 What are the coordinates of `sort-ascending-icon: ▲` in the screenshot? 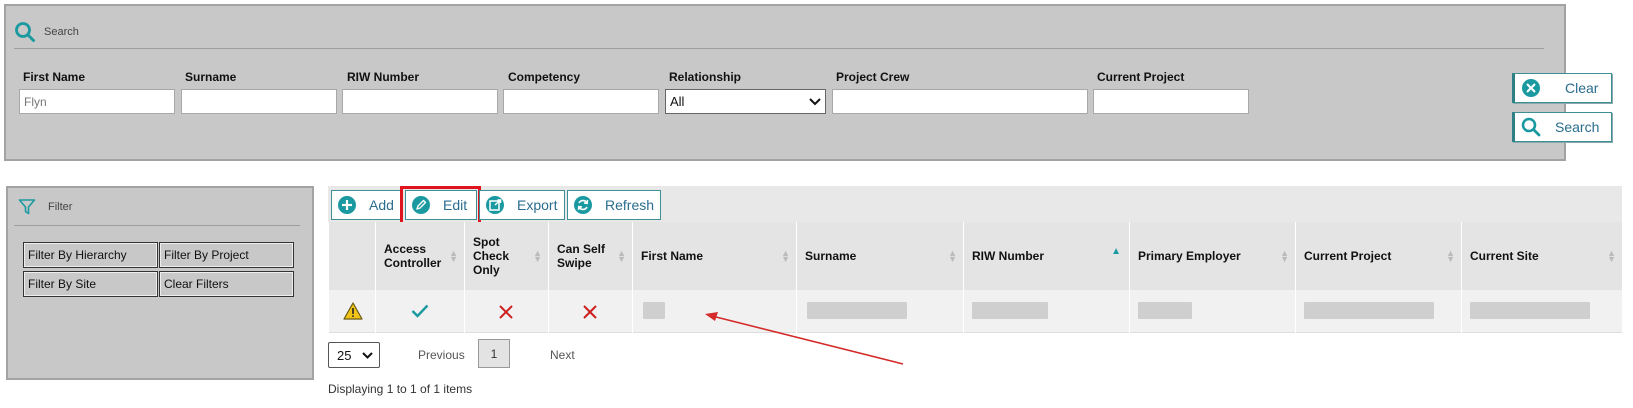 It's located at (1116, 251).